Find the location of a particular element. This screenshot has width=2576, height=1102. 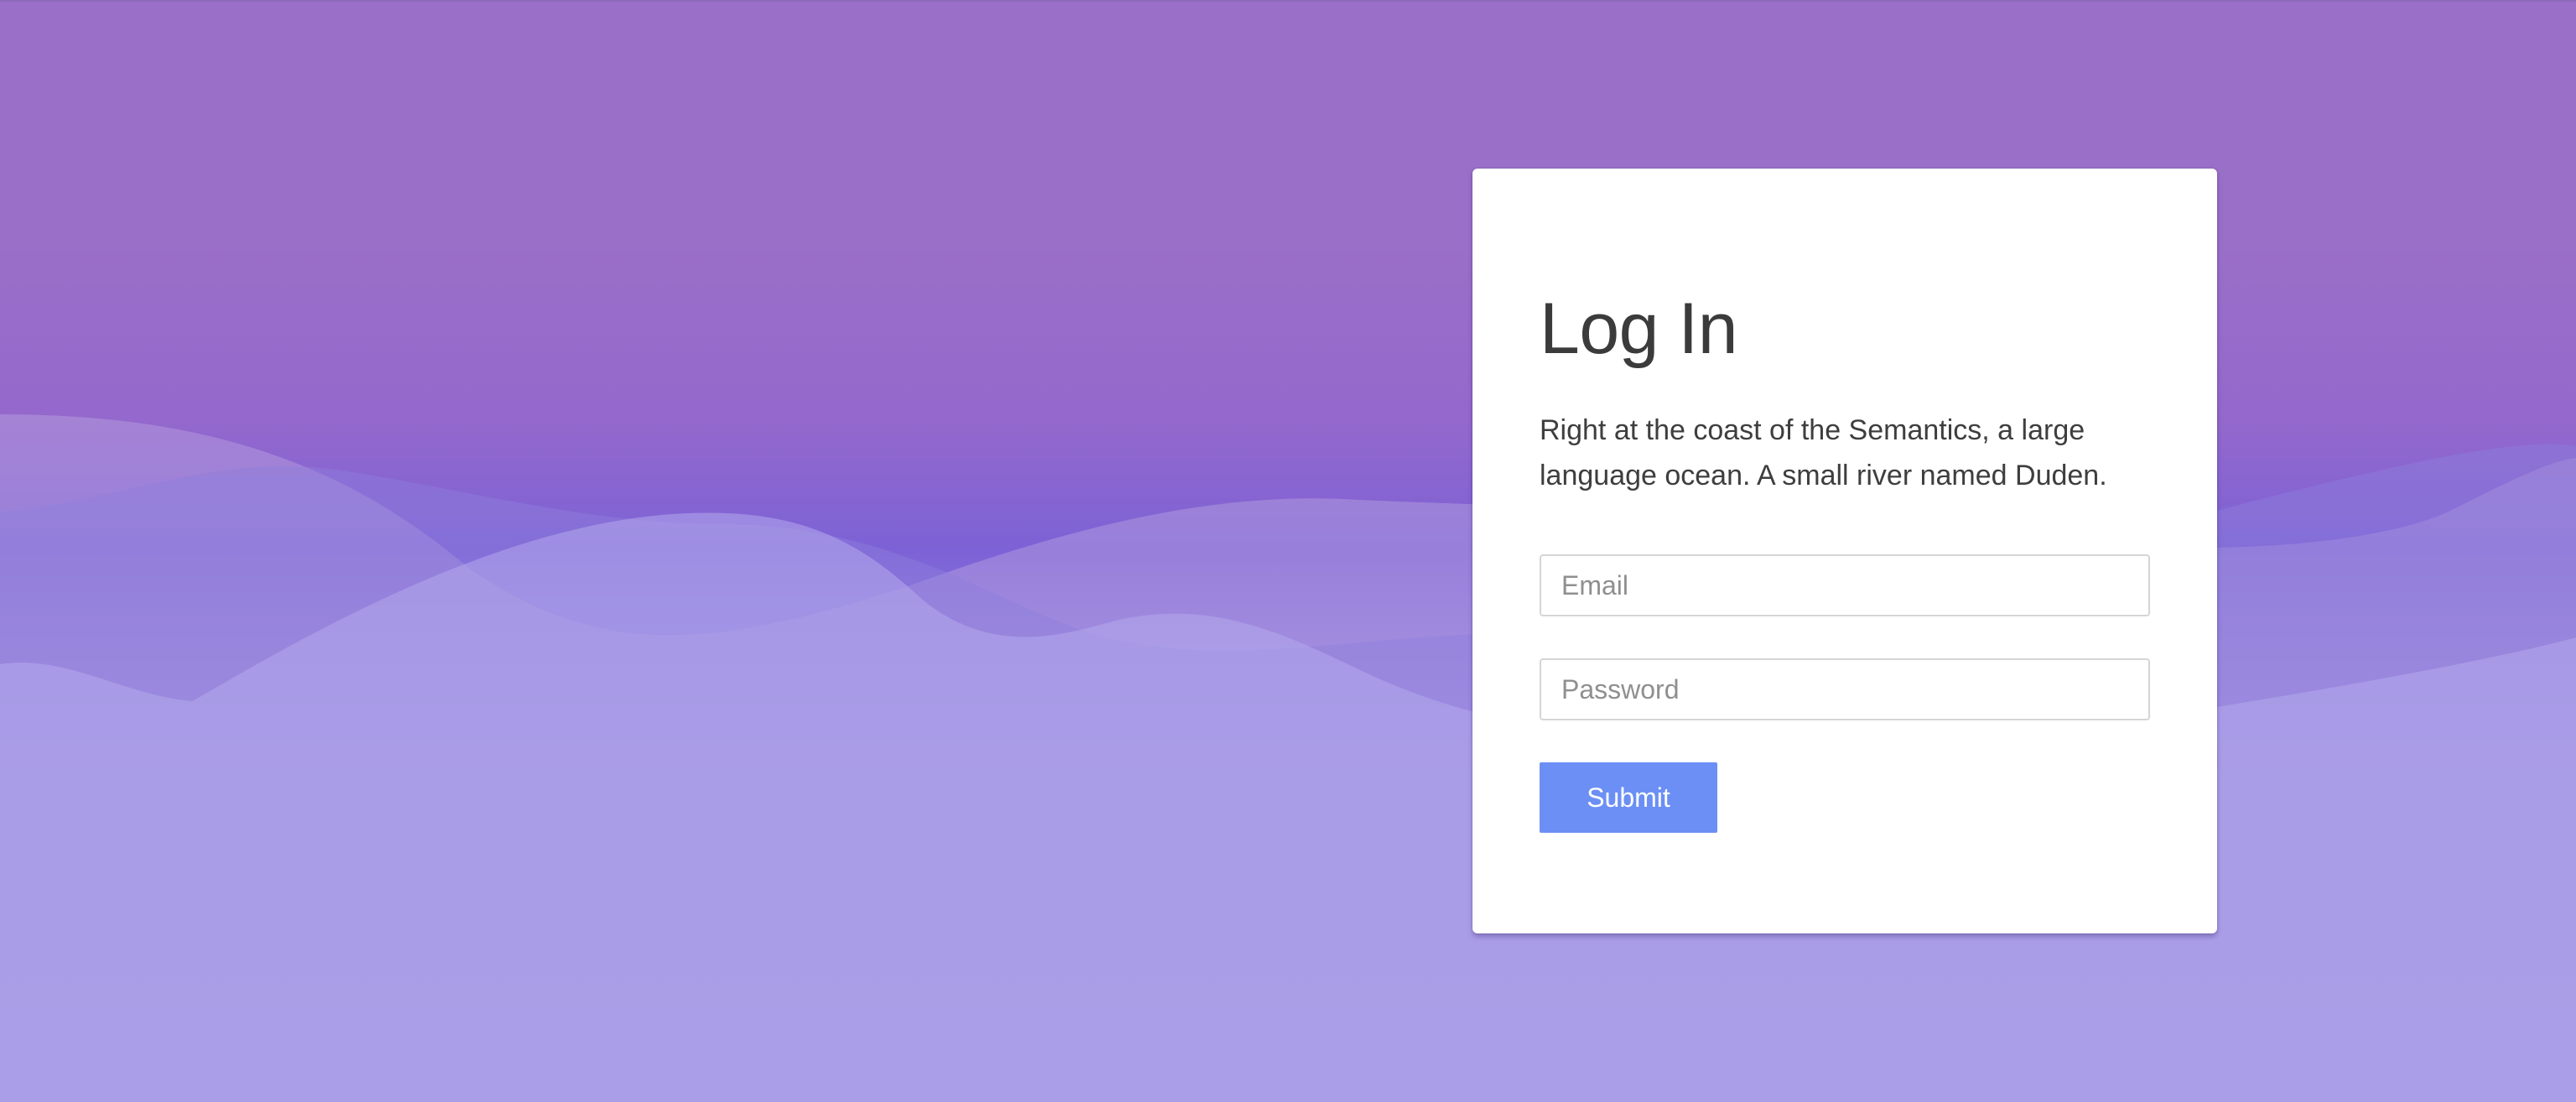

submit-button: Submit is located at coordinates (1628, 797).